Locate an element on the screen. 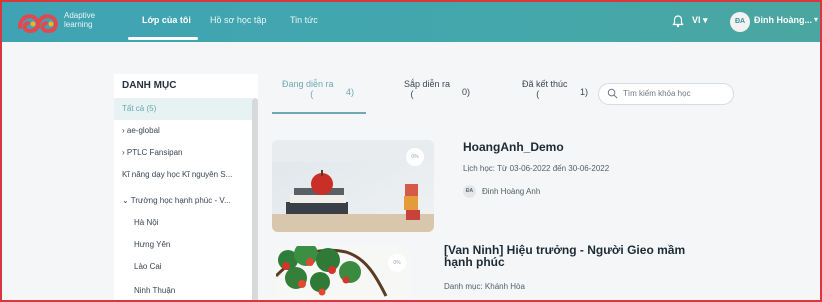 This screenshot has height=302, width=822. course-category: Danh mục: Khánh Hòa is located at coordinates (484, 286).